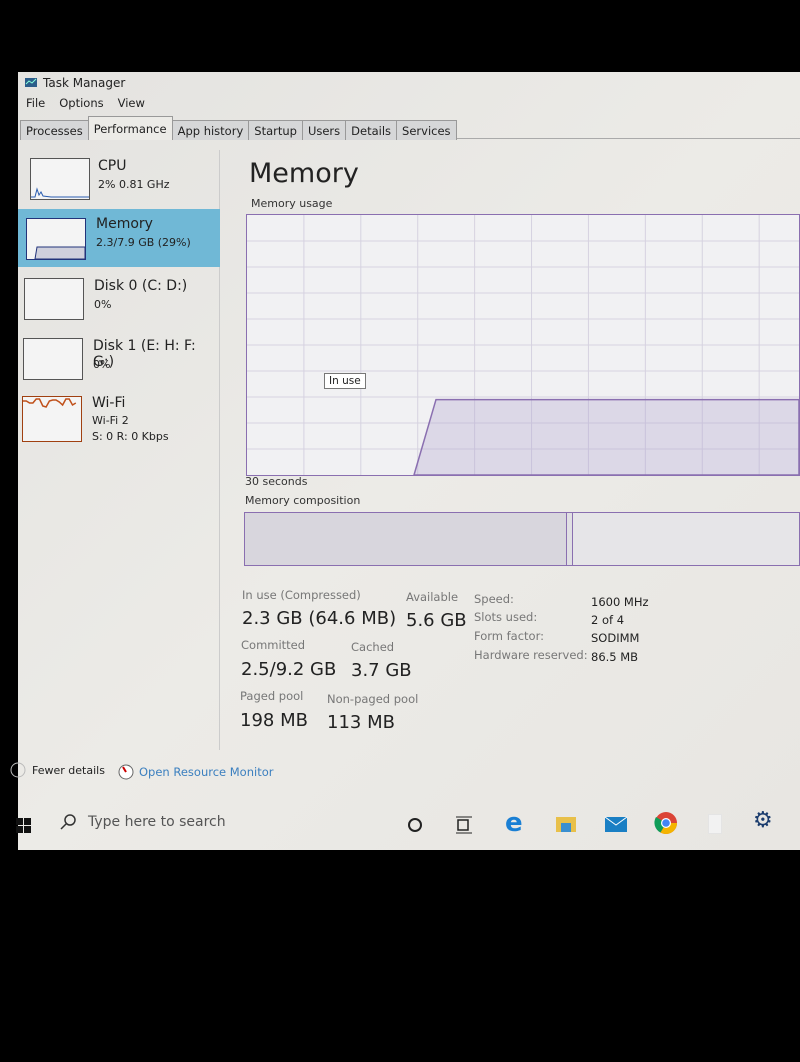  Describe the element at coordinates (112, 166) in the screenshot. I see `cpu-label: CPU` at that location.